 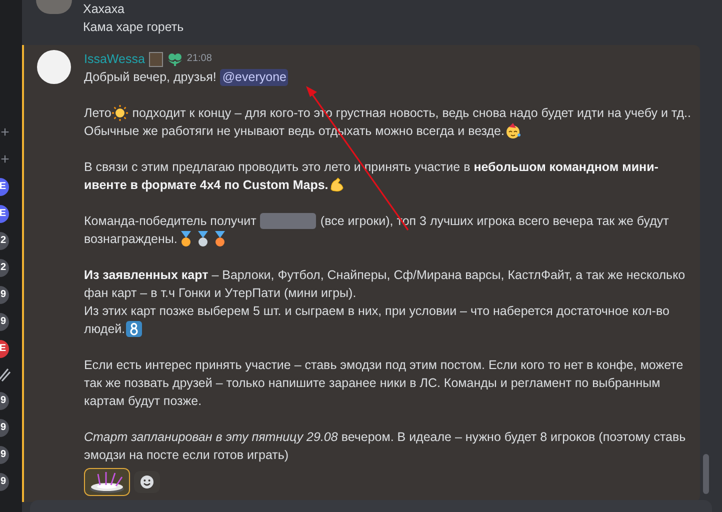 What do you see at coordinates (372, 383) in the screenshot?
I see `message-text: так же позвать друзей – только напишите заранее ники в ЛС. Команды и регламент по выбранным` at bounding box center [372, 383].